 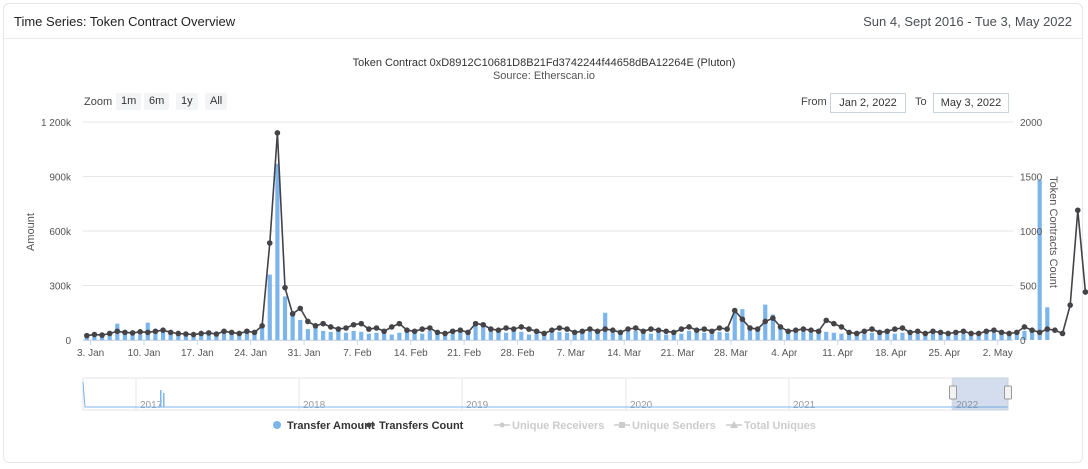 What do you see at coordinates (771, 426) in the screenshot?
I see `legend-item: Total Uniques` at bounding box center [771, 426].